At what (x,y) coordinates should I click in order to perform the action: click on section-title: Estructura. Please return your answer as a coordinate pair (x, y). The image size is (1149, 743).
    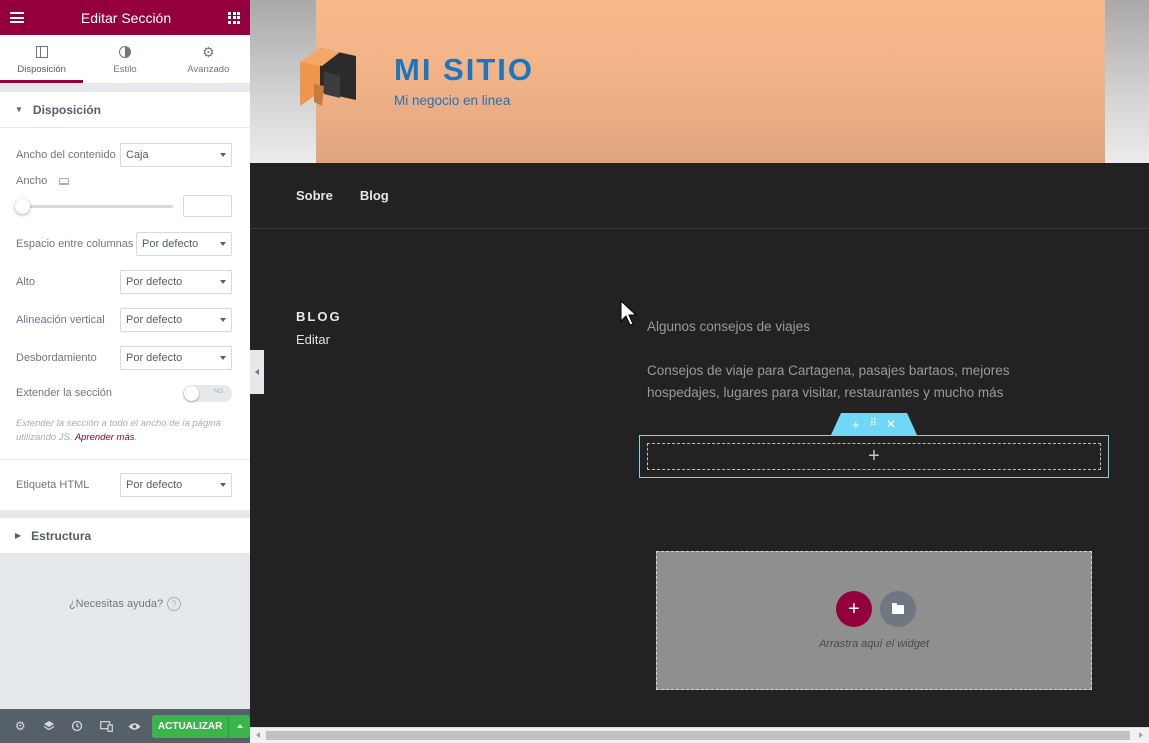
    Looking at the image, I should click on (61, 535).